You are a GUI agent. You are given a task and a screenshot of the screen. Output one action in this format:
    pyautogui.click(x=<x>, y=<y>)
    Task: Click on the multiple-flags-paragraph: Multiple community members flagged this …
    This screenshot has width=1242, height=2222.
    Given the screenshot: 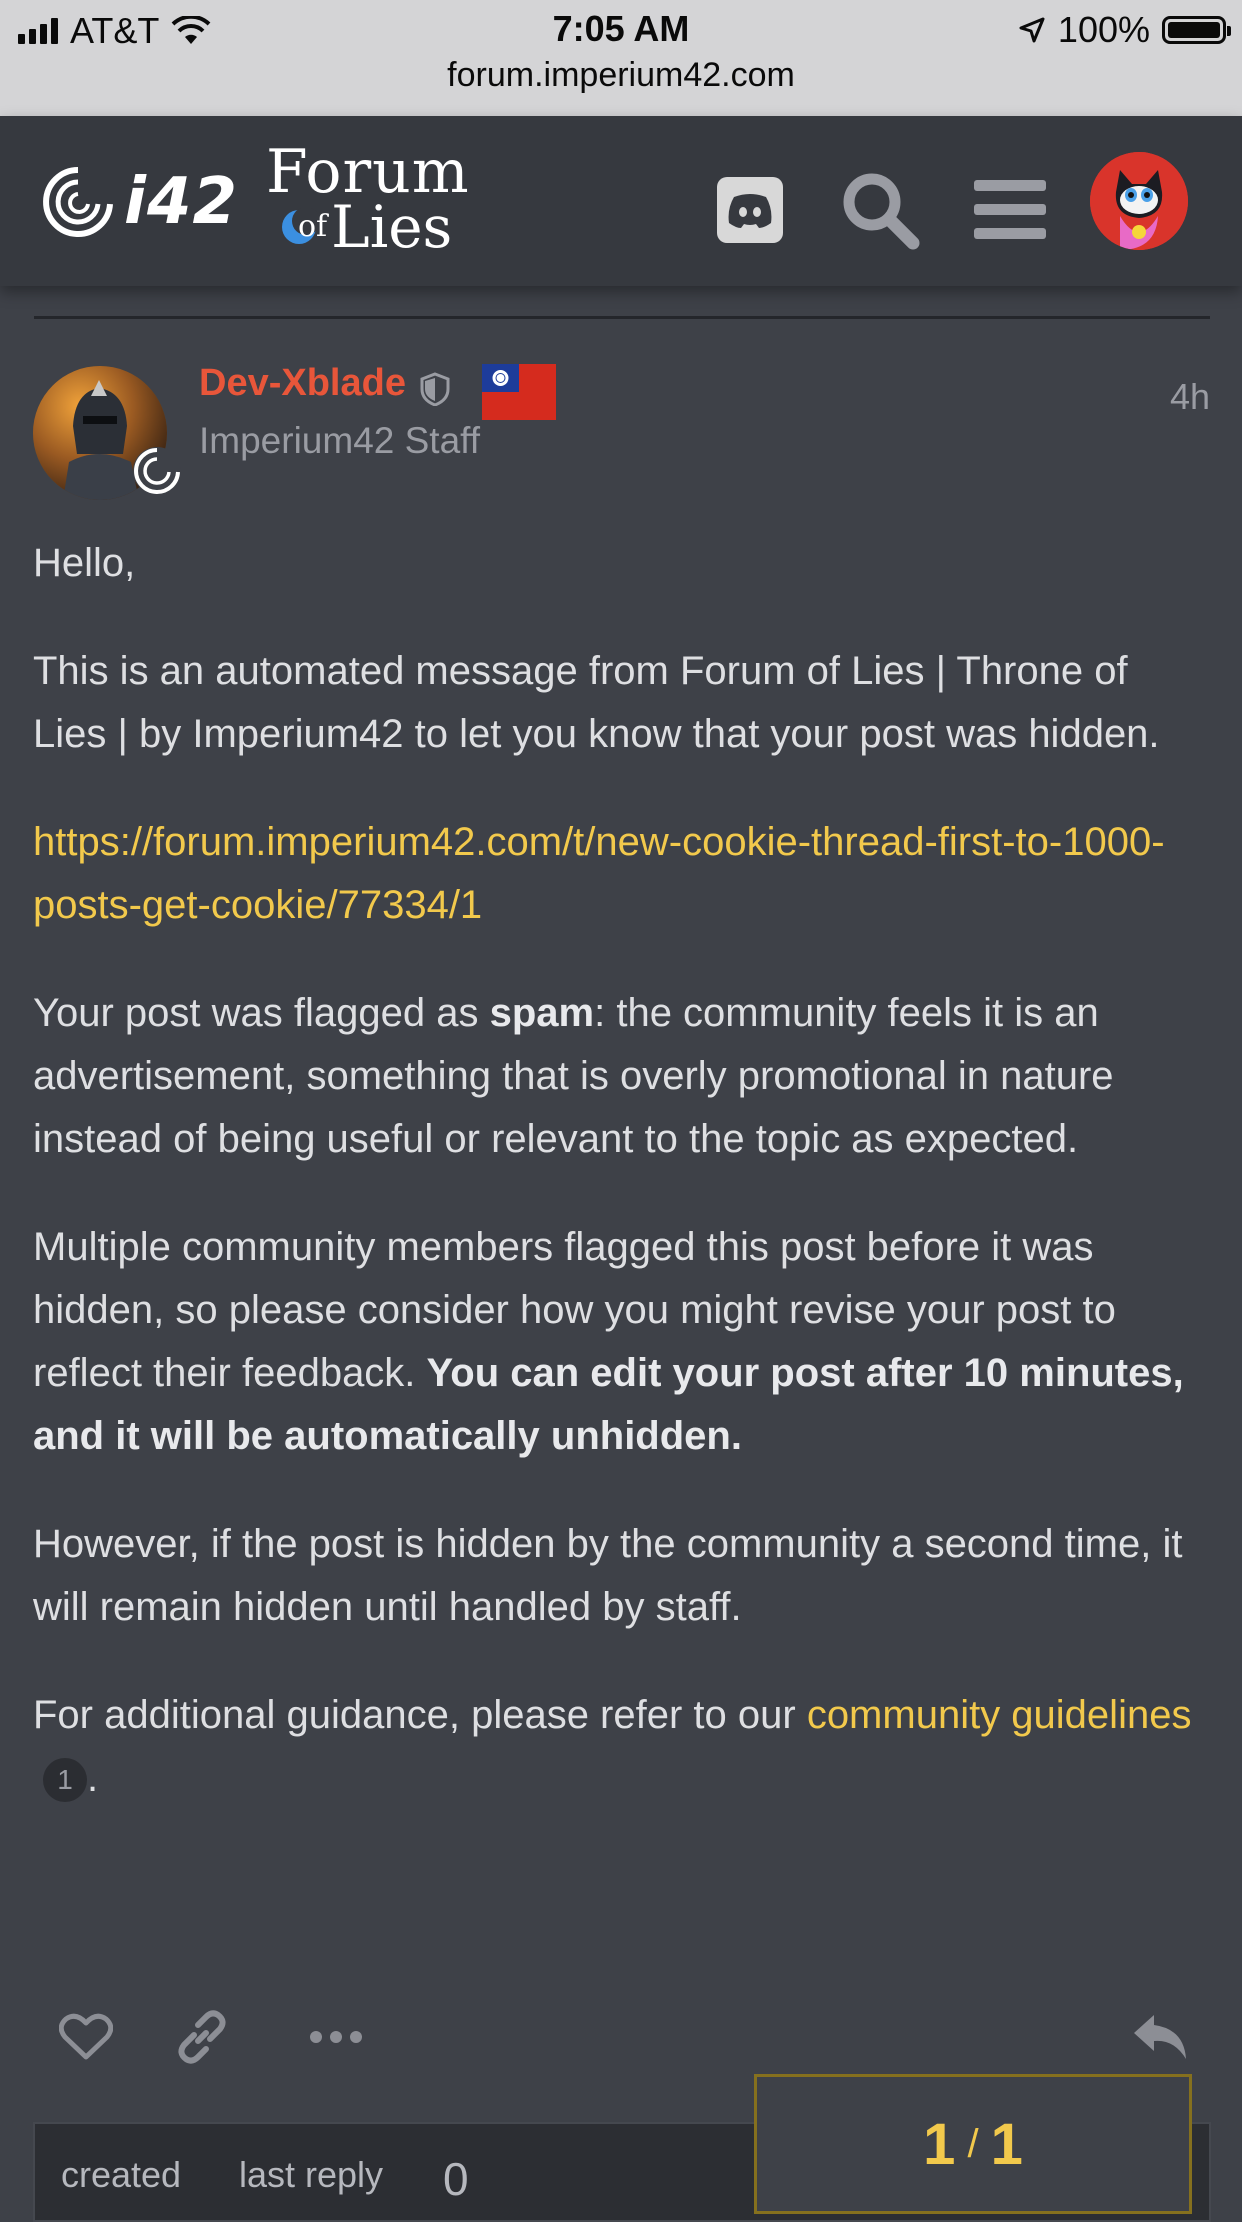 What is the action you would take?
    pyautogui.click(x=608, y=1341)
    